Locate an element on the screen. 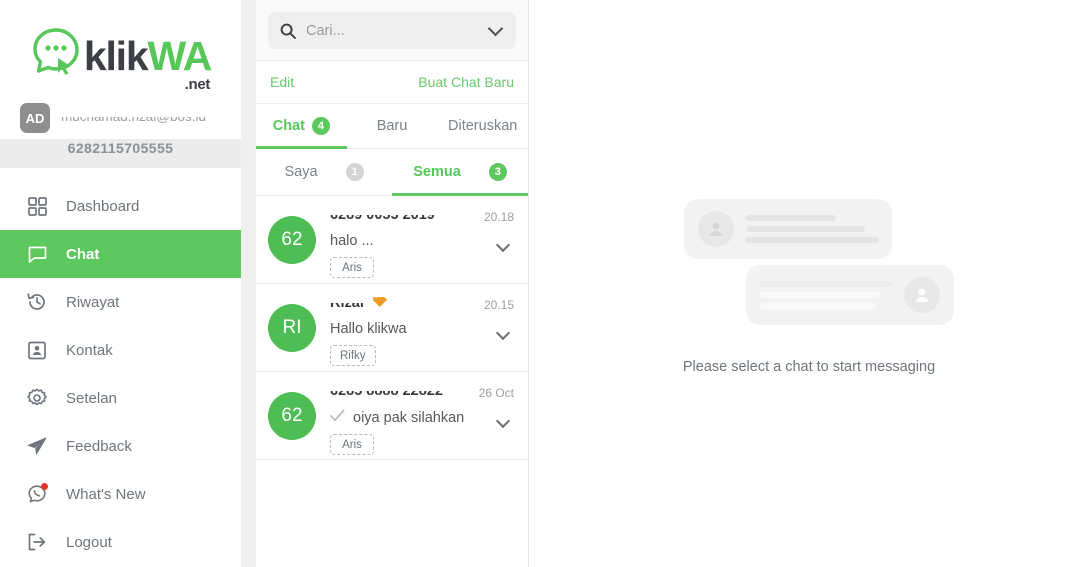 Image resolution: width=1089 pixels, height=567 pixels. tab-chat: Chat 4 is located at coordinates (301, 126).